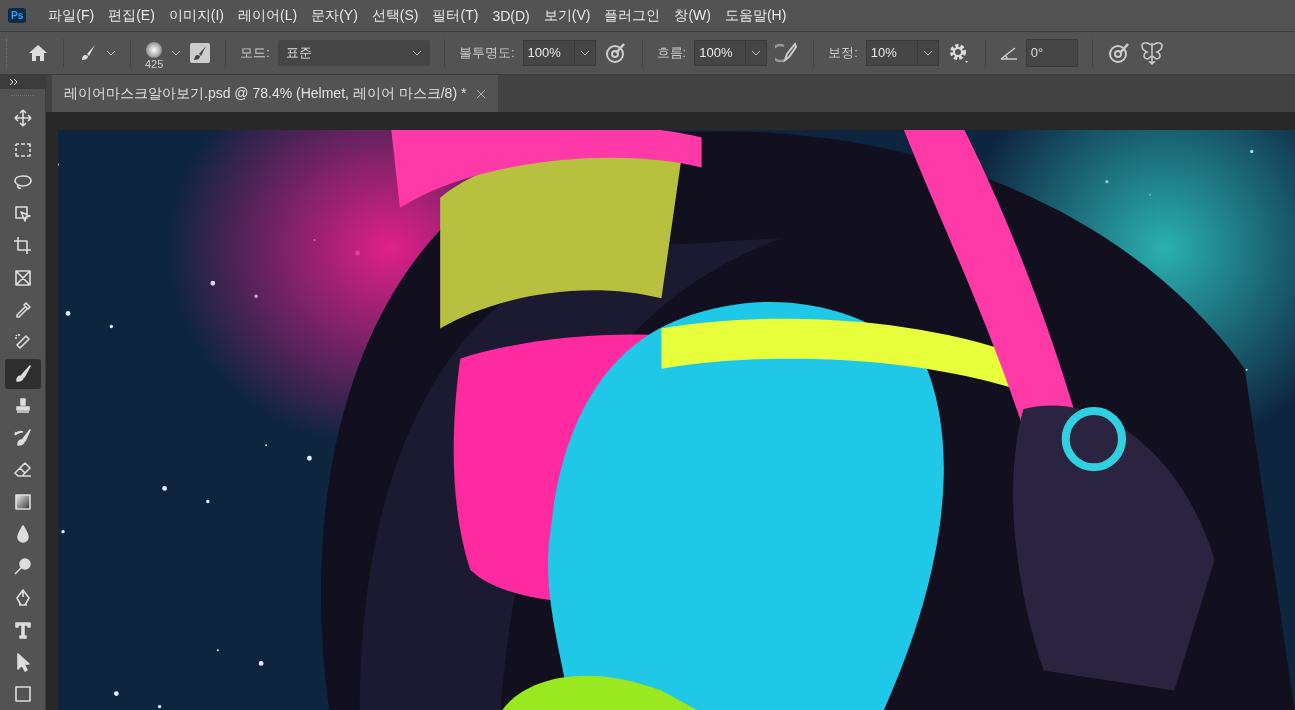 Image resolution: width=1295 pixels, height=710 pixels. Describe the element at coordinates (200, 53) in the screenshot. I see `brush-panel-icon` at that location.